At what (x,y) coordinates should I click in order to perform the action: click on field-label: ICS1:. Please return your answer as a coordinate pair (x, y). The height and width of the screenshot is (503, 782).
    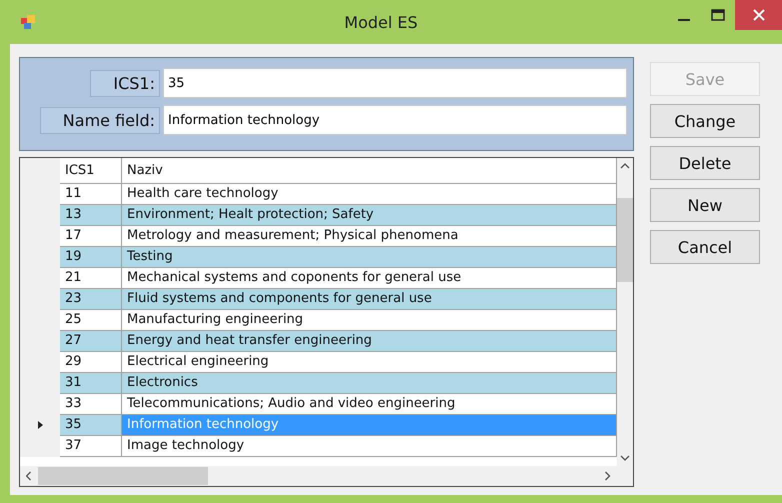
    Looking at the image, I should click on (125, 83).